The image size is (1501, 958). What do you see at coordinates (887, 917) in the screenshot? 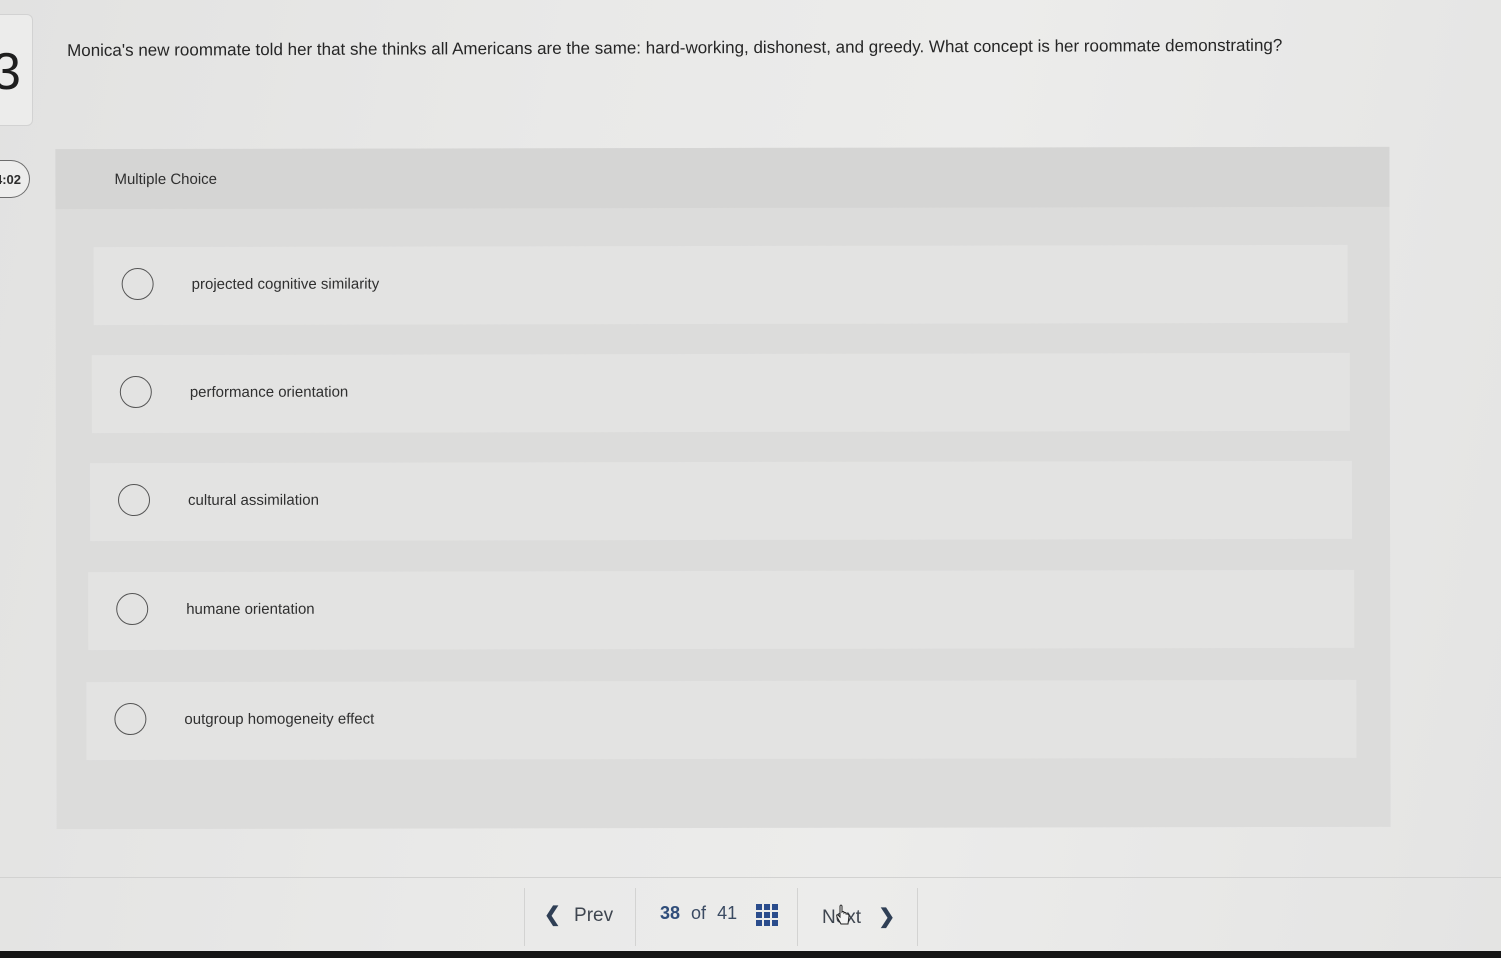
I see `chevron-right-icon: ❯` at bounding box center [887, 917].